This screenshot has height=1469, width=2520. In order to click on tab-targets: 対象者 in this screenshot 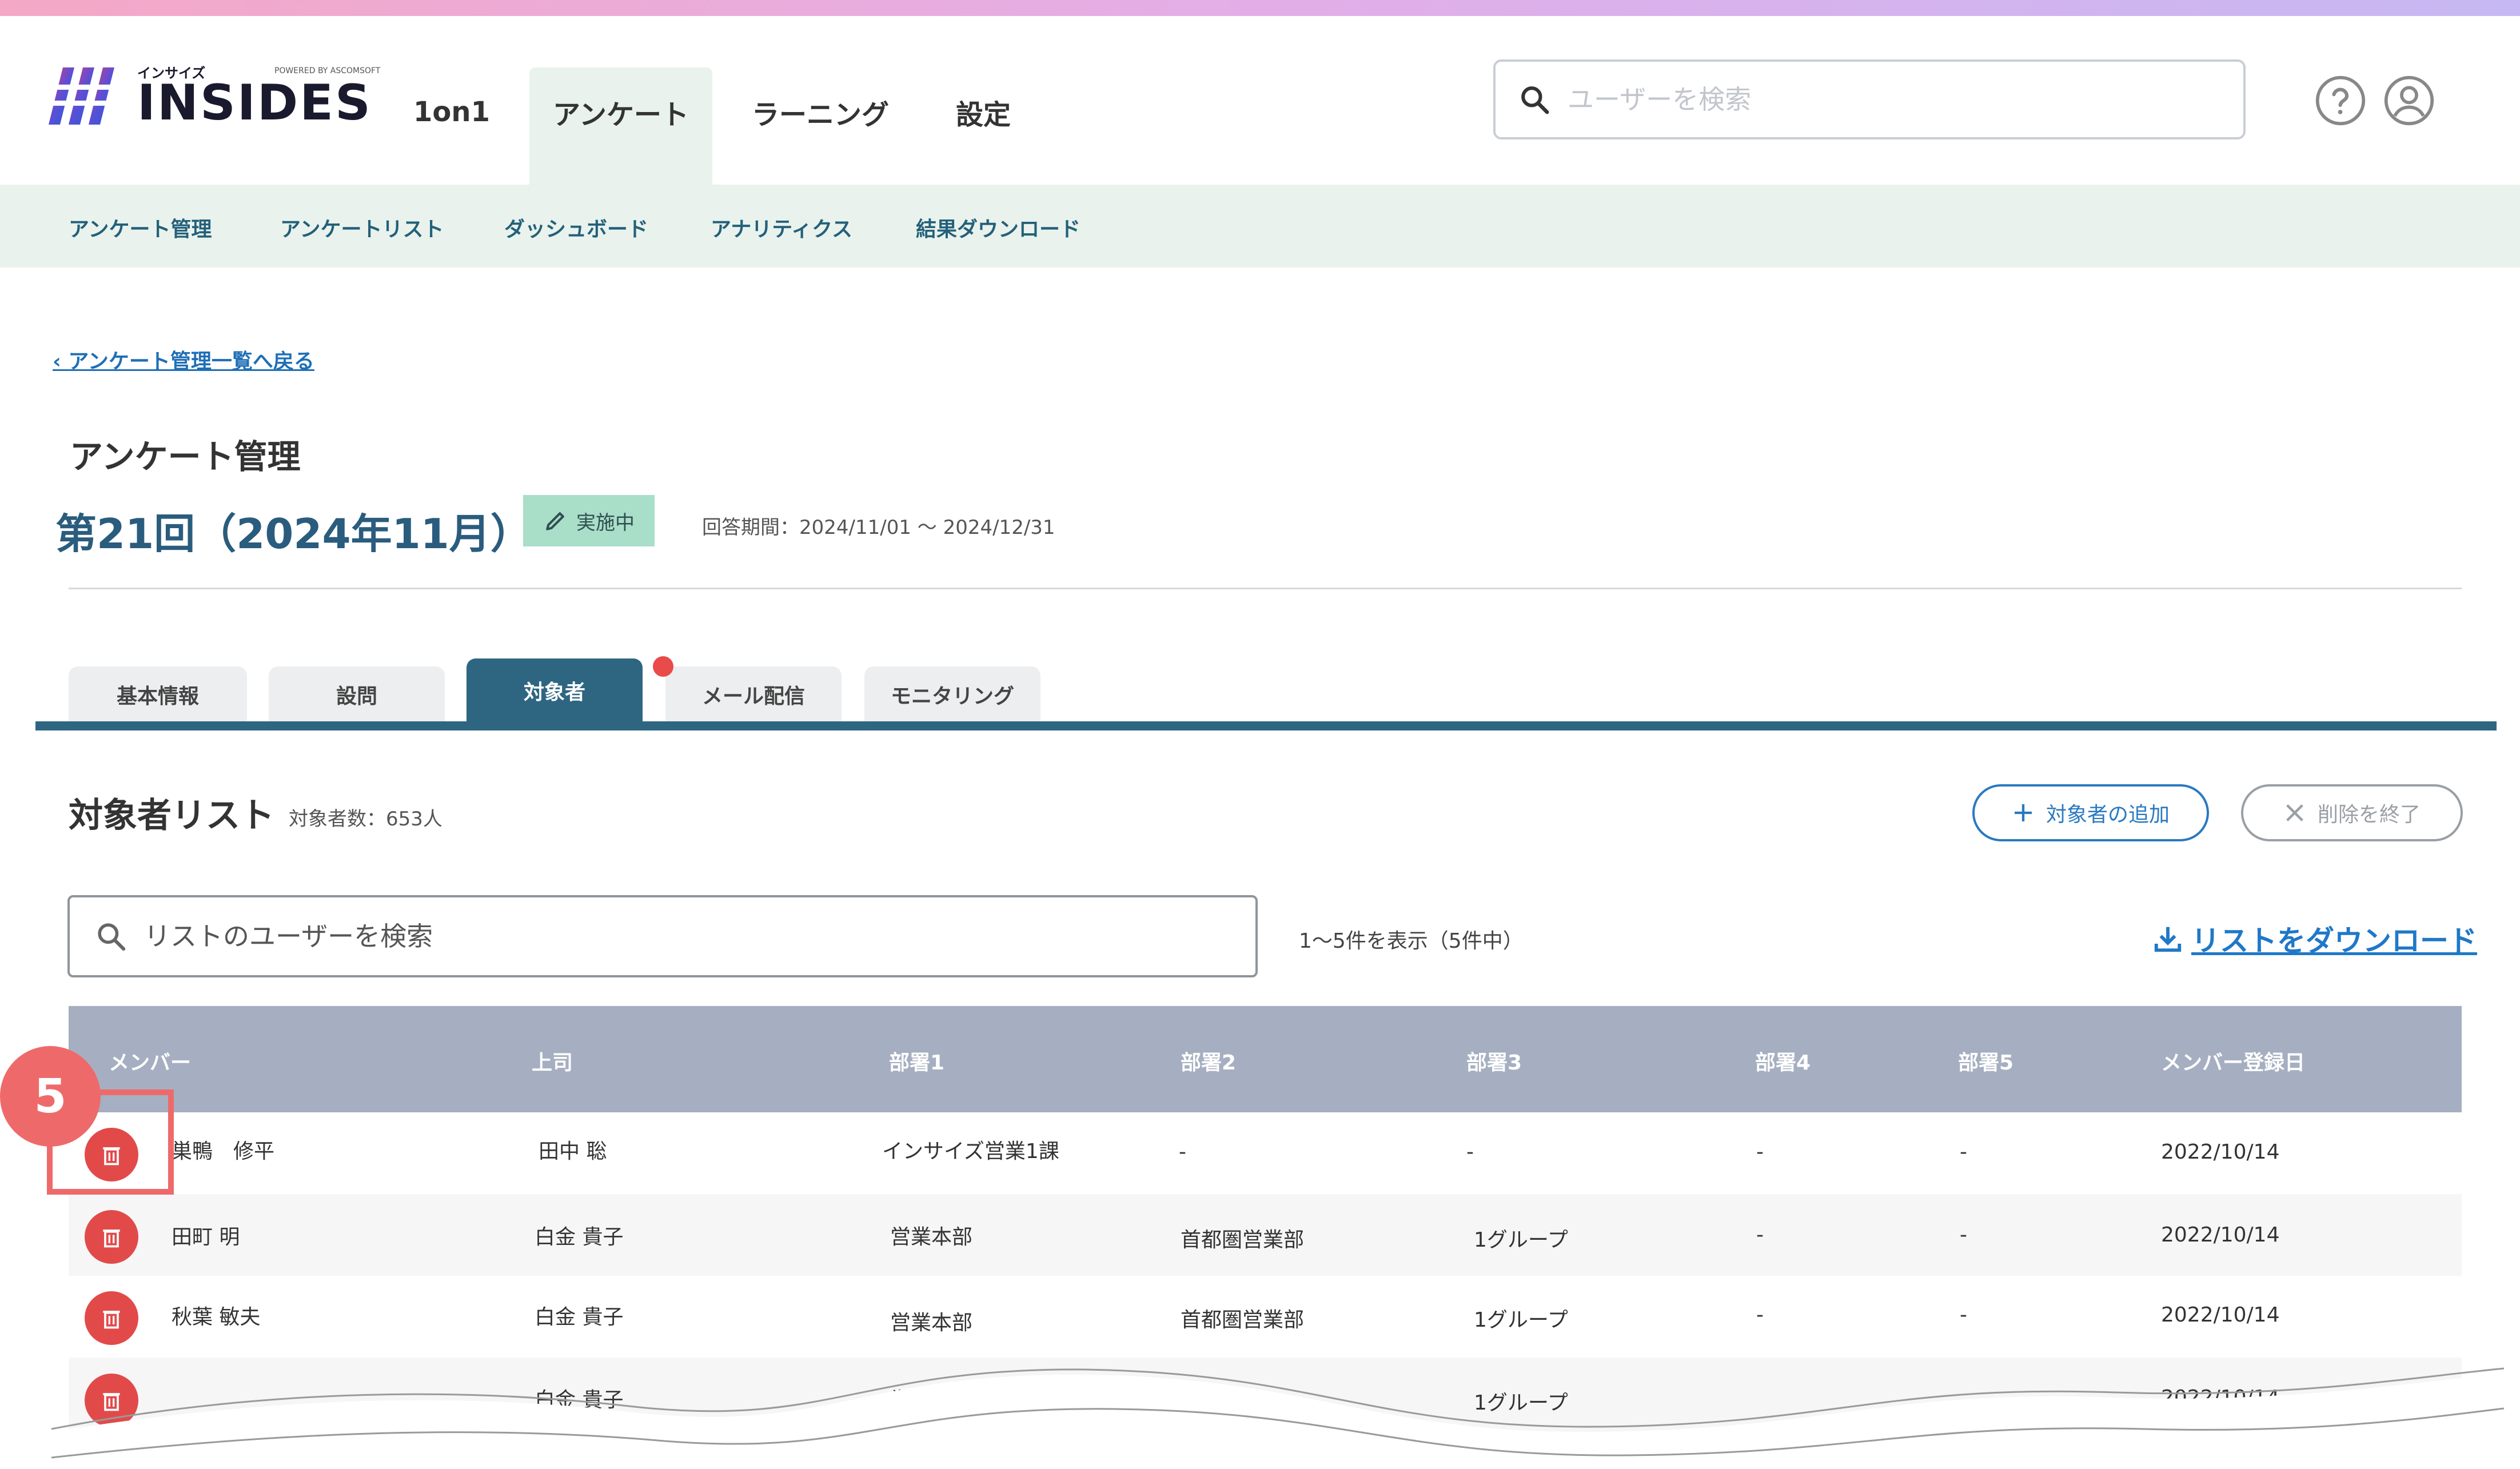, I will do `click(554, 690)`.